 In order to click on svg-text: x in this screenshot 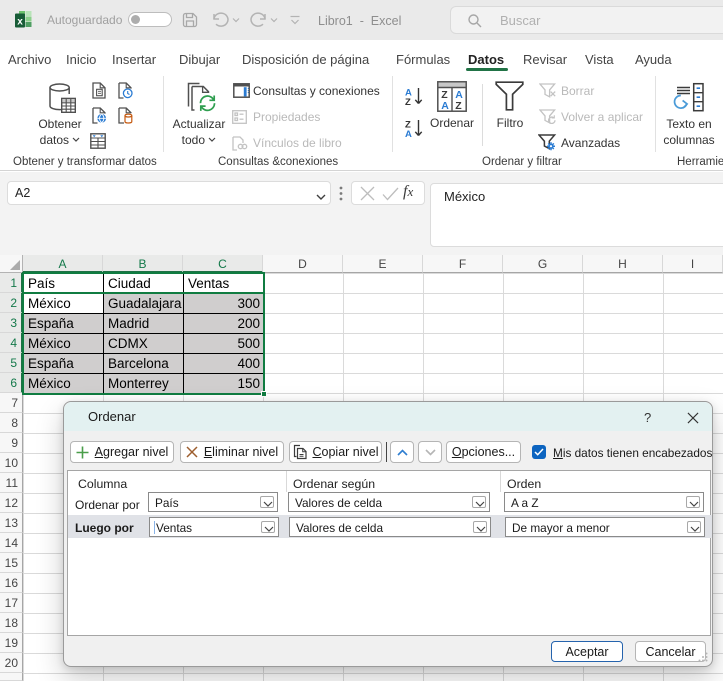, I will do `click(20, 22)`.